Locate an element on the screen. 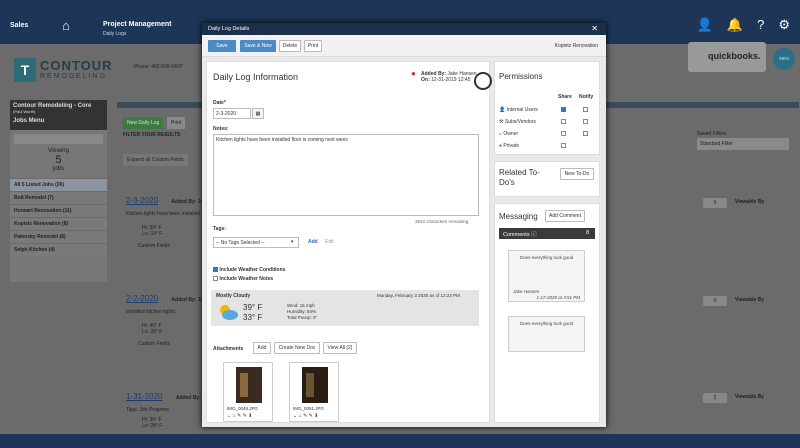 Image resolution: width=800 pixels, height=448 pixels. job-item: Kopietz Renovation (8) is located at coordinates (58, 223).